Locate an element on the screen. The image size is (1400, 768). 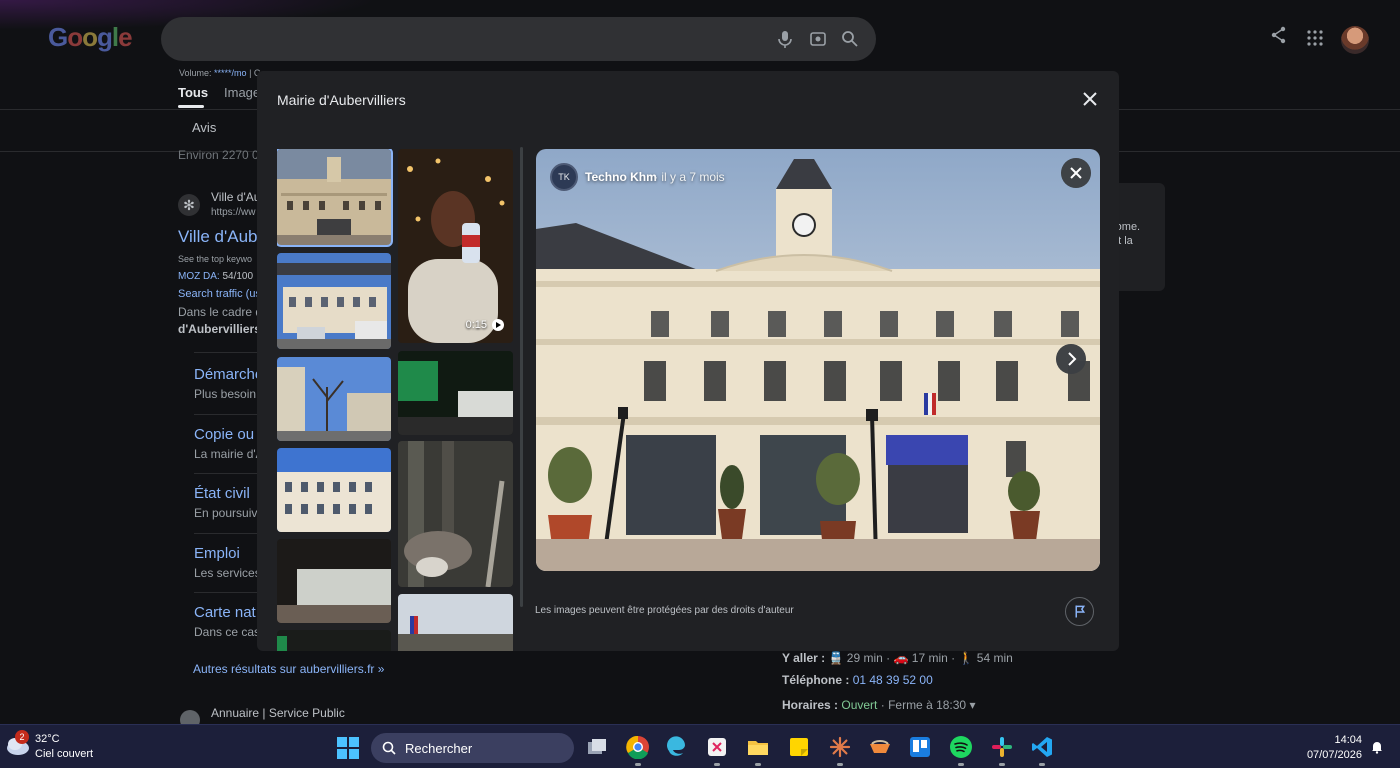
sitelink-emploi: Emploi Les services is located at coordinates (227, 562).